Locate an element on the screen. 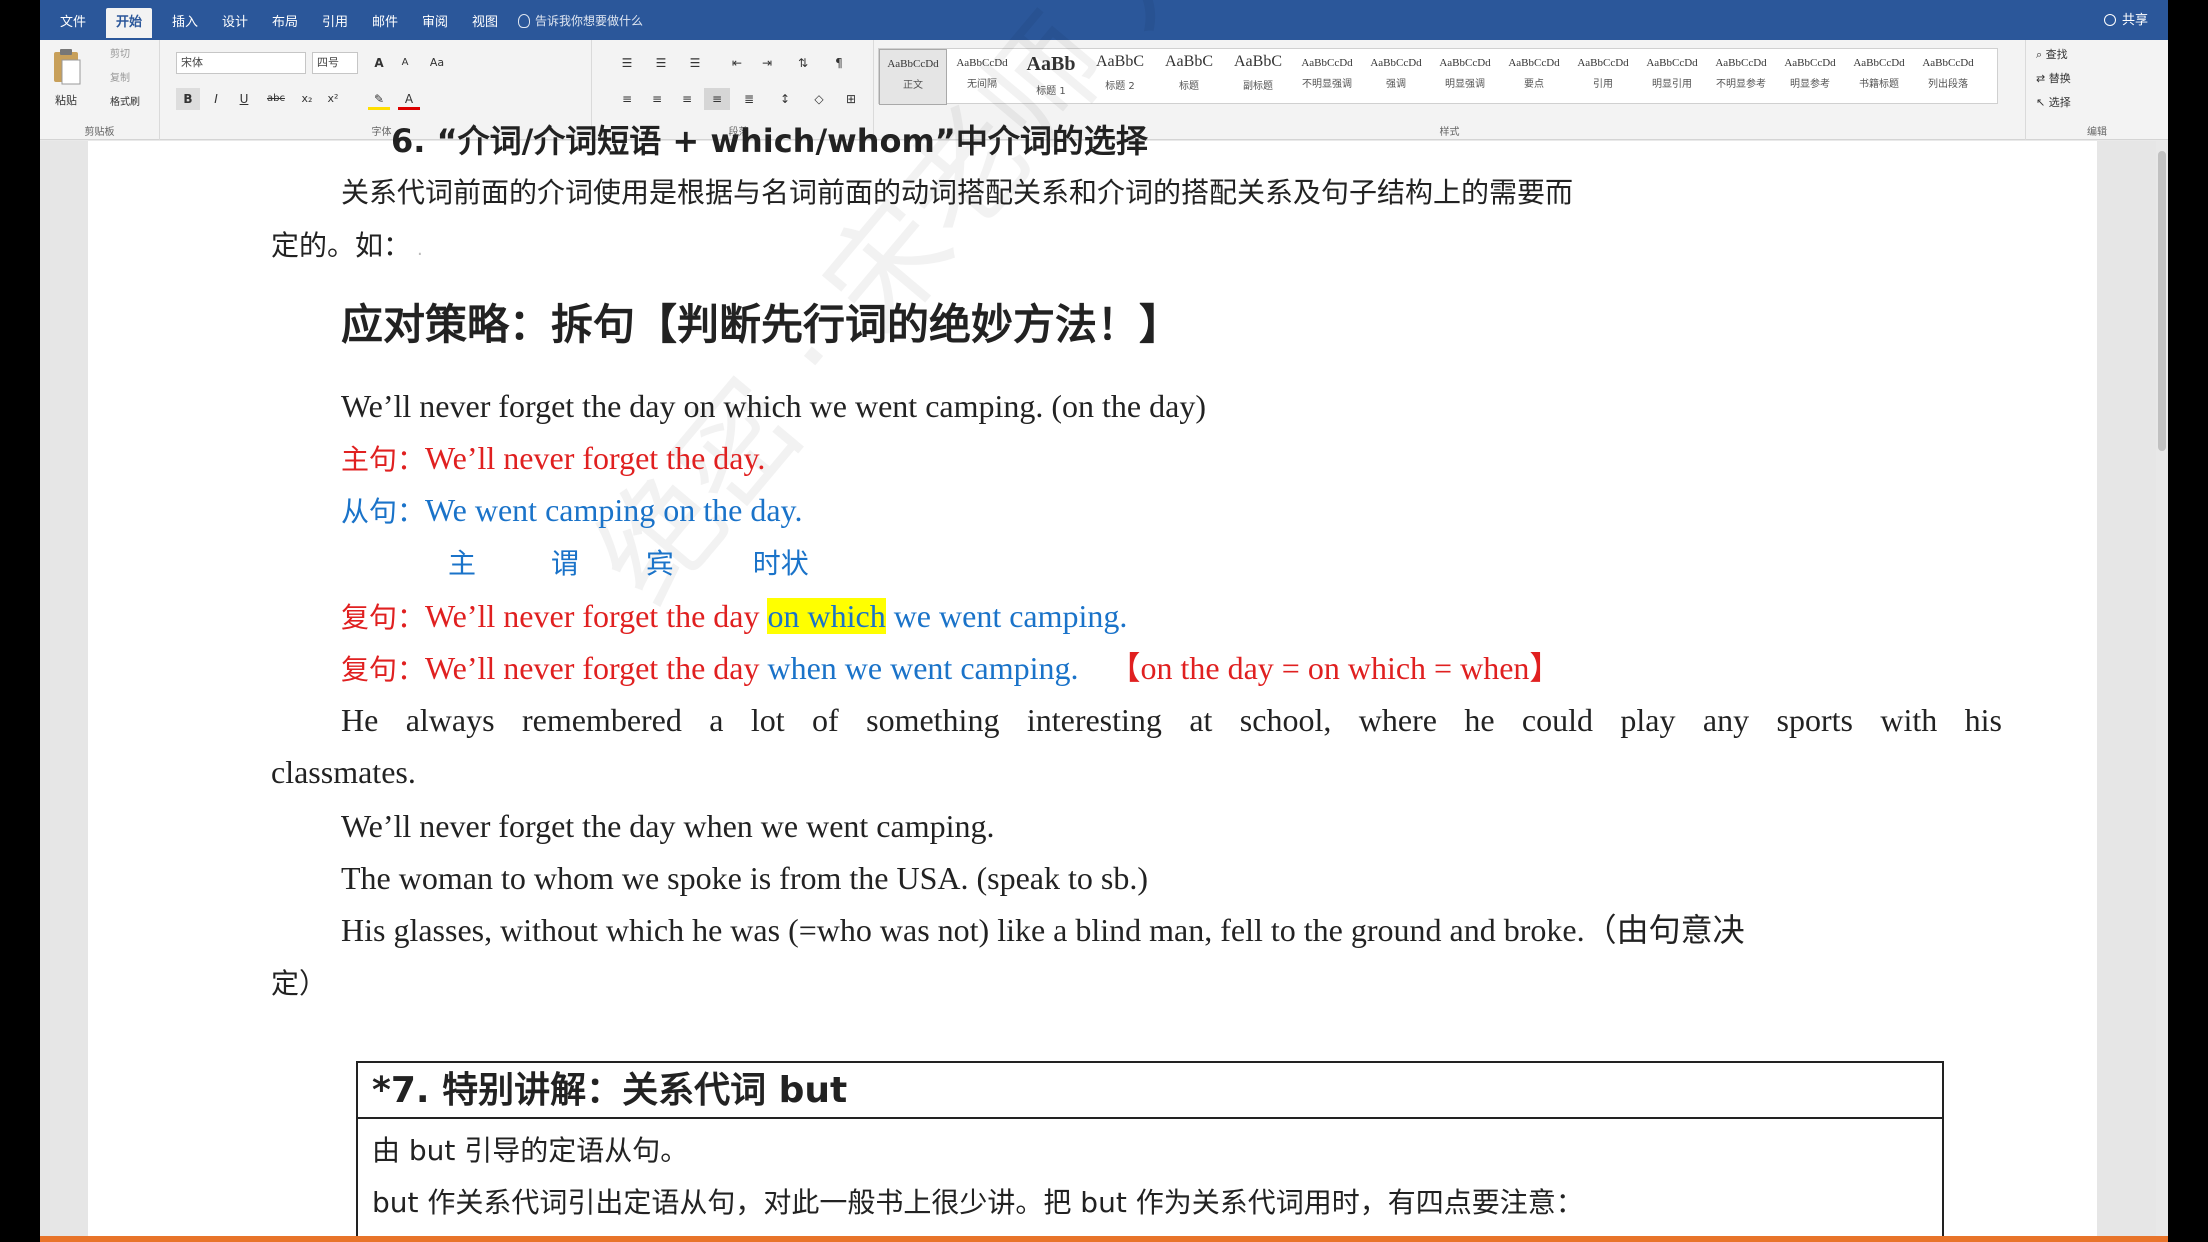  cursor-icon: ↖ is located at coordinates (2042, 102).